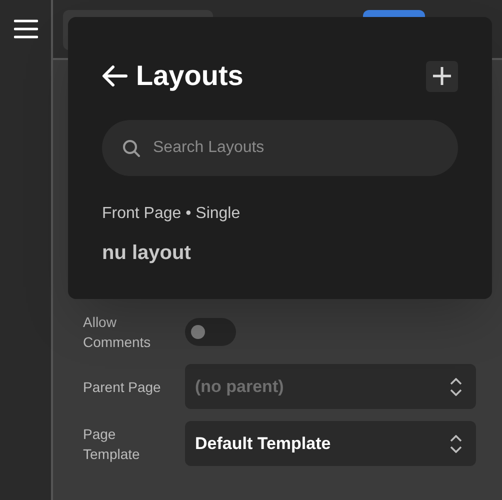  I want to click on menu-button, so click(26, 29).